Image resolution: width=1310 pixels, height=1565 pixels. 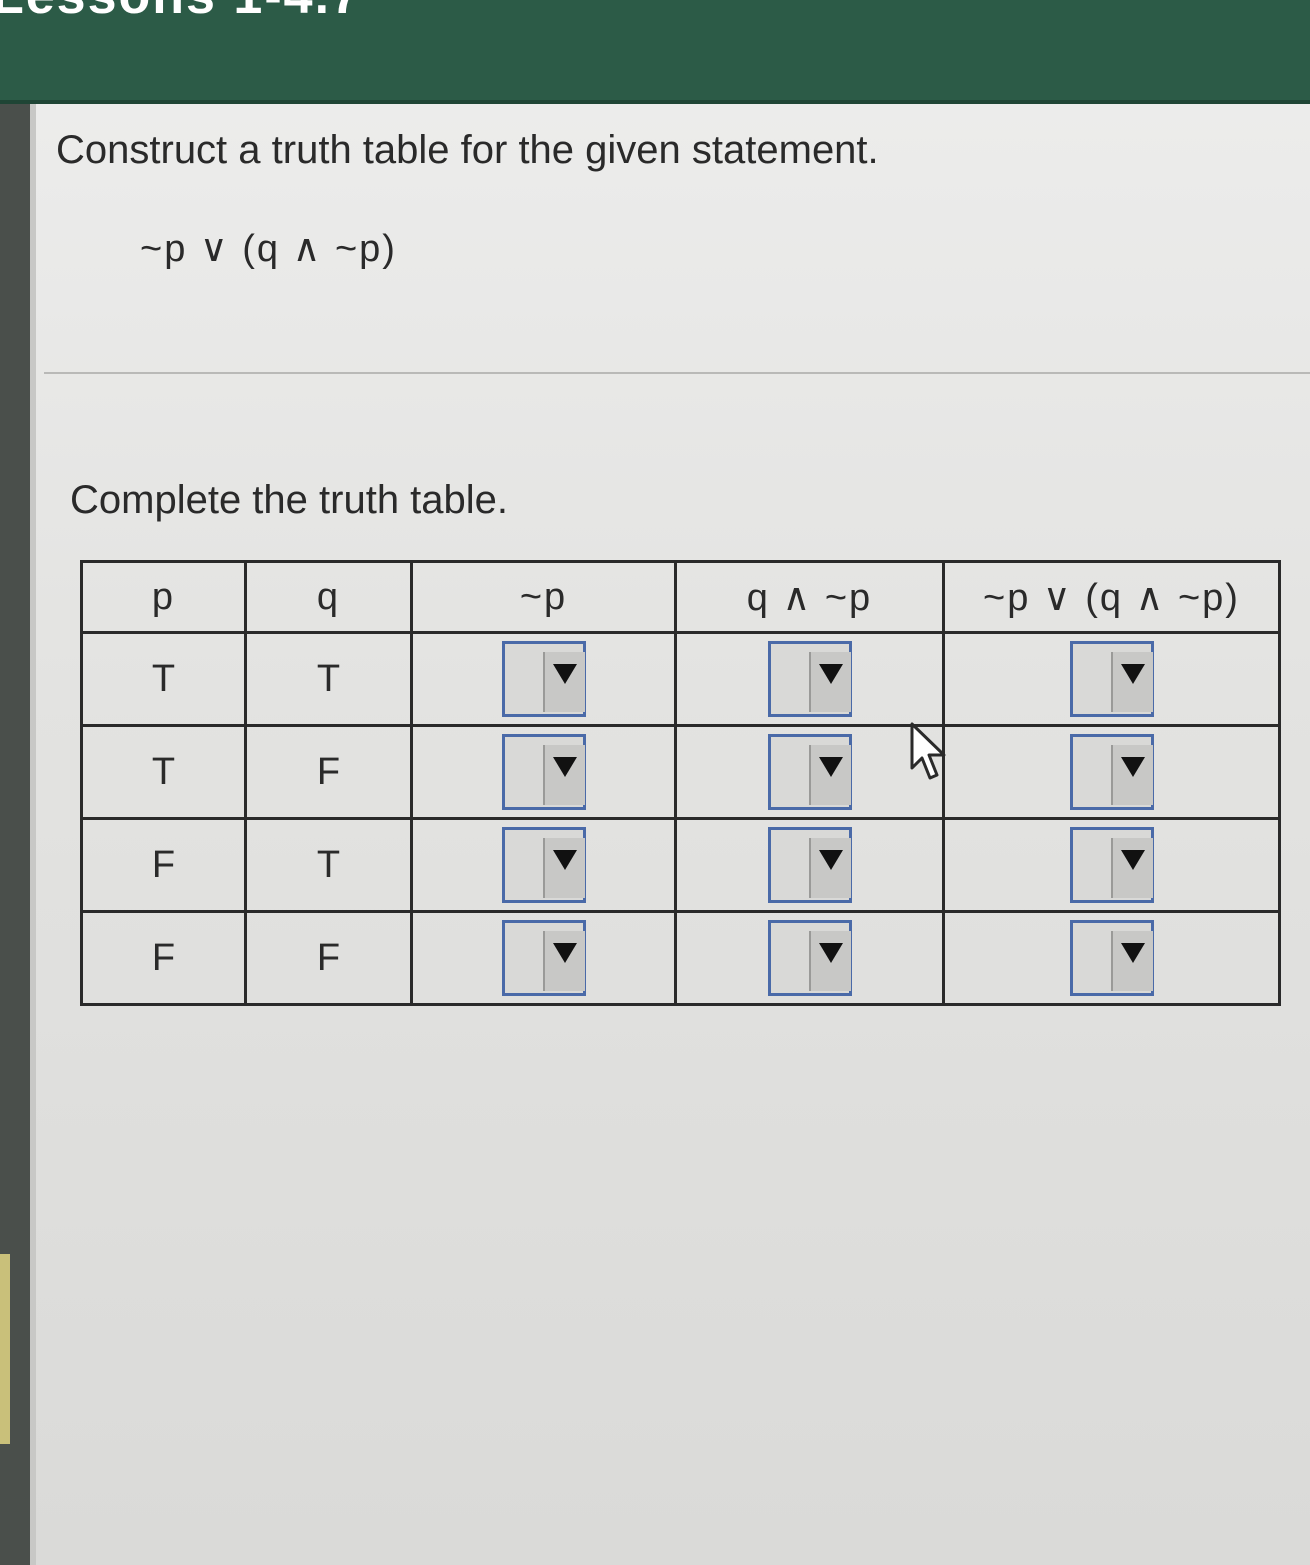 I want to click on mouse-pointer-icon, so click(x=928, y=751).